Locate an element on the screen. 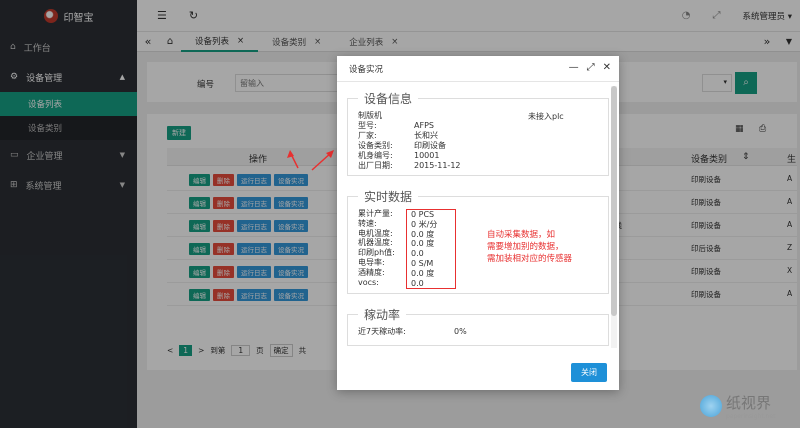 The height and width of the screenshot is (428, 800). section-title: 实时数据 is located at coordinates (388, 197).